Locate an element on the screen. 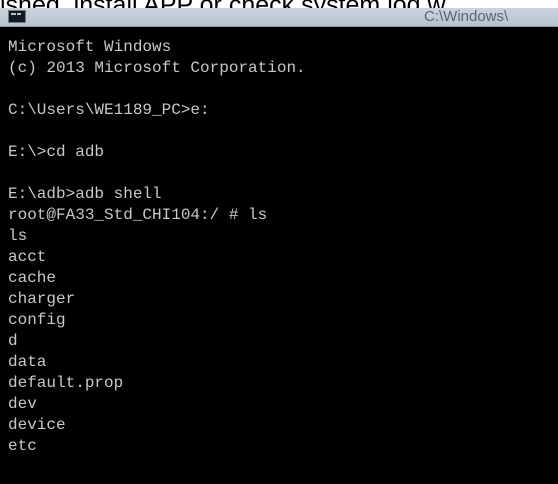 The width and height of the screenshot is (558, 484). console-line: ls is located at coordinates (18, 236).